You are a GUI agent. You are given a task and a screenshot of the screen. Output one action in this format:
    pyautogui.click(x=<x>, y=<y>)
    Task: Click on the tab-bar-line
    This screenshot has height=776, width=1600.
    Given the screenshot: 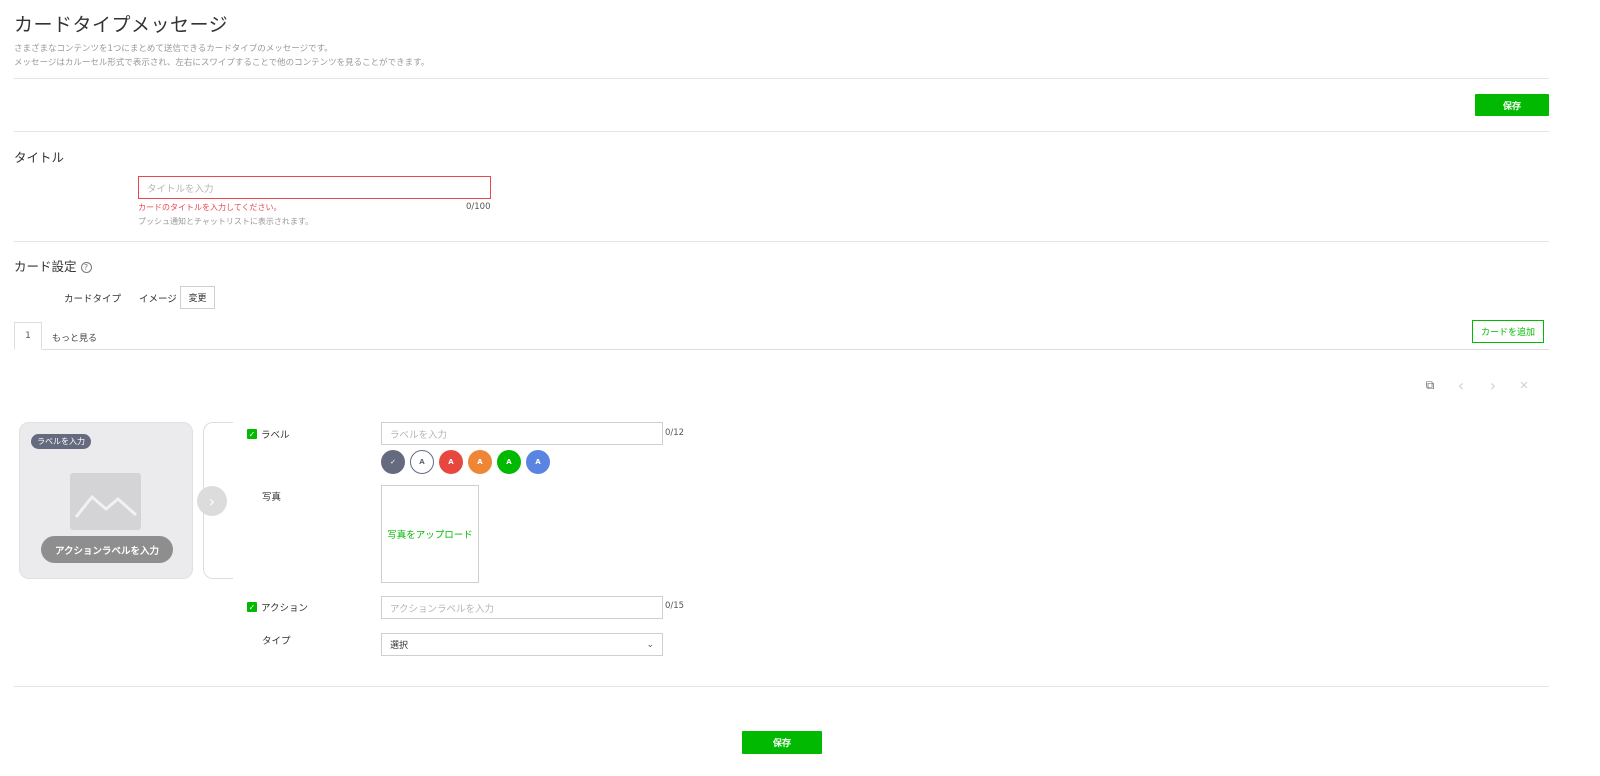 What is the action you would take?
    pyautogui.click(x=781, y=349)
    